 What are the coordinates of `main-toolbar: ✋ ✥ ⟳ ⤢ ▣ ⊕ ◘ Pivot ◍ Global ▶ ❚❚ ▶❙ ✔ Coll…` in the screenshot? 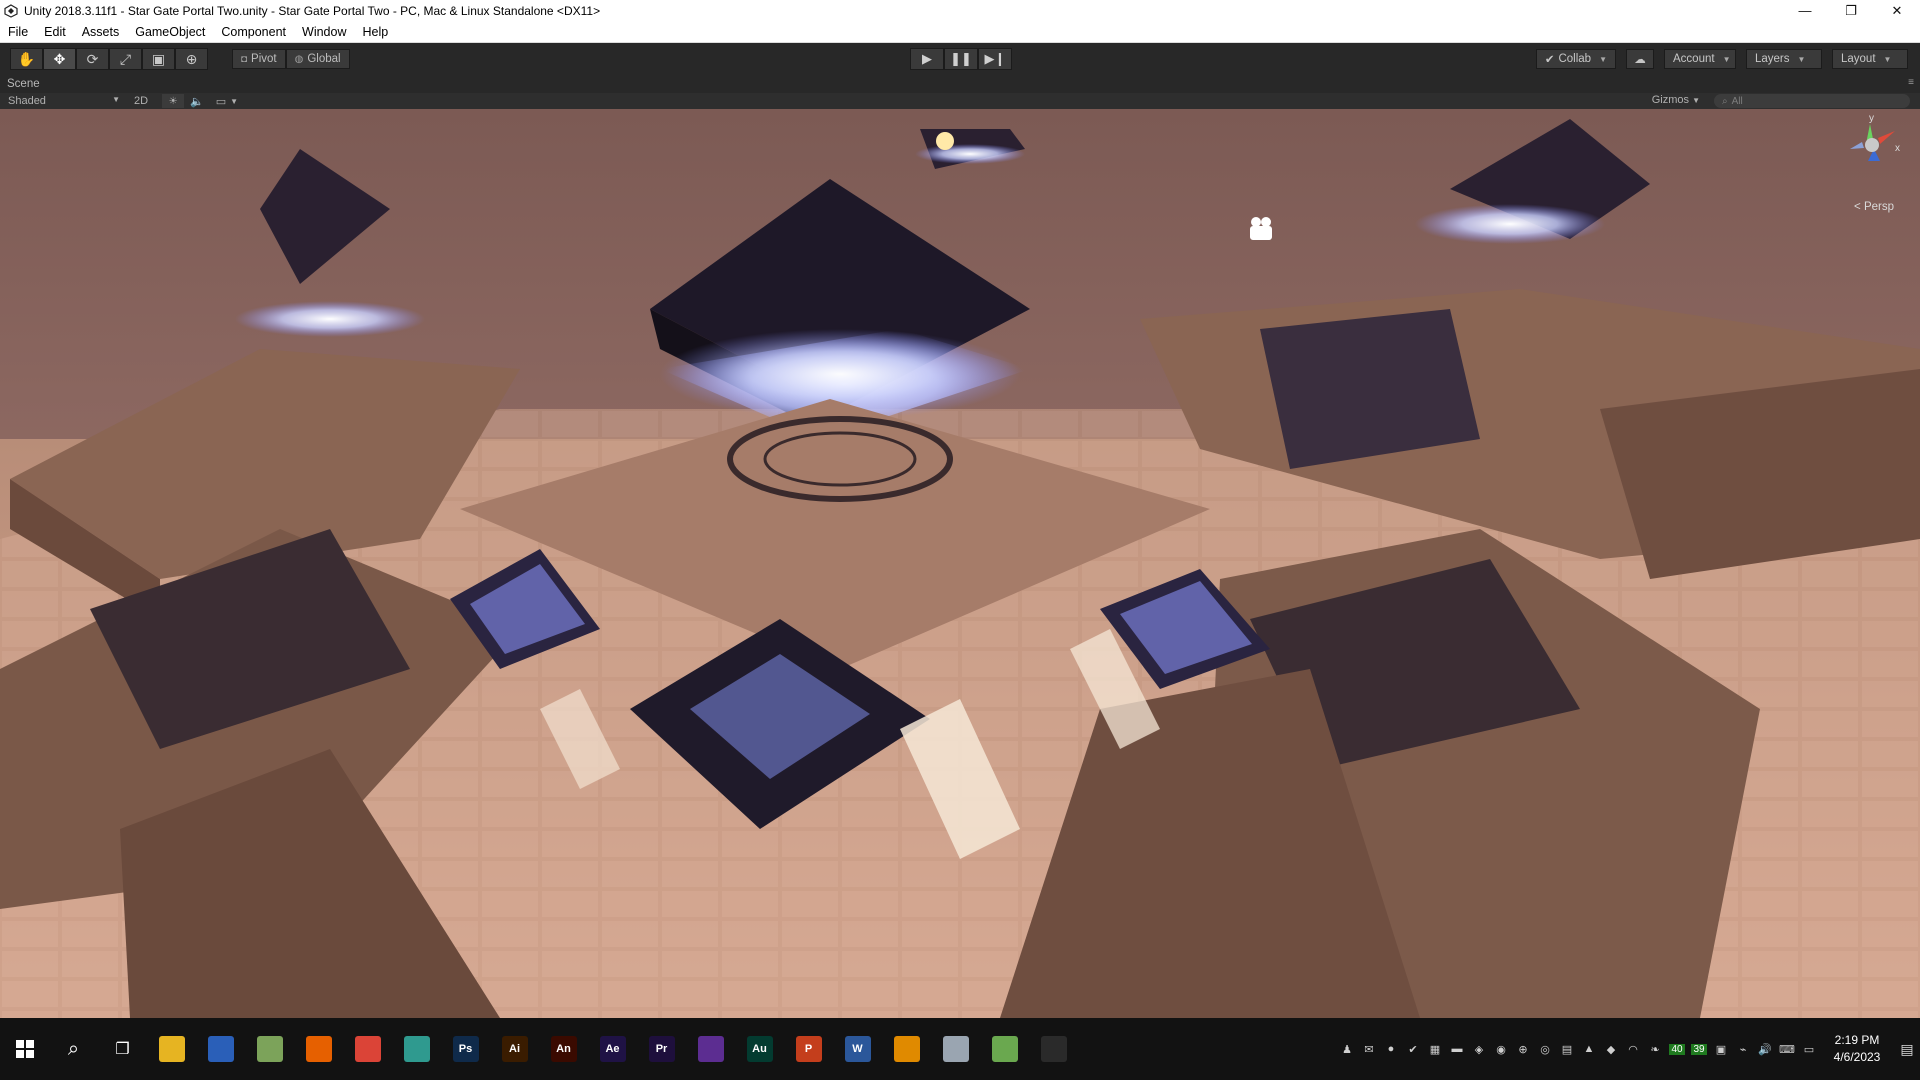 It's located at (960, 59).